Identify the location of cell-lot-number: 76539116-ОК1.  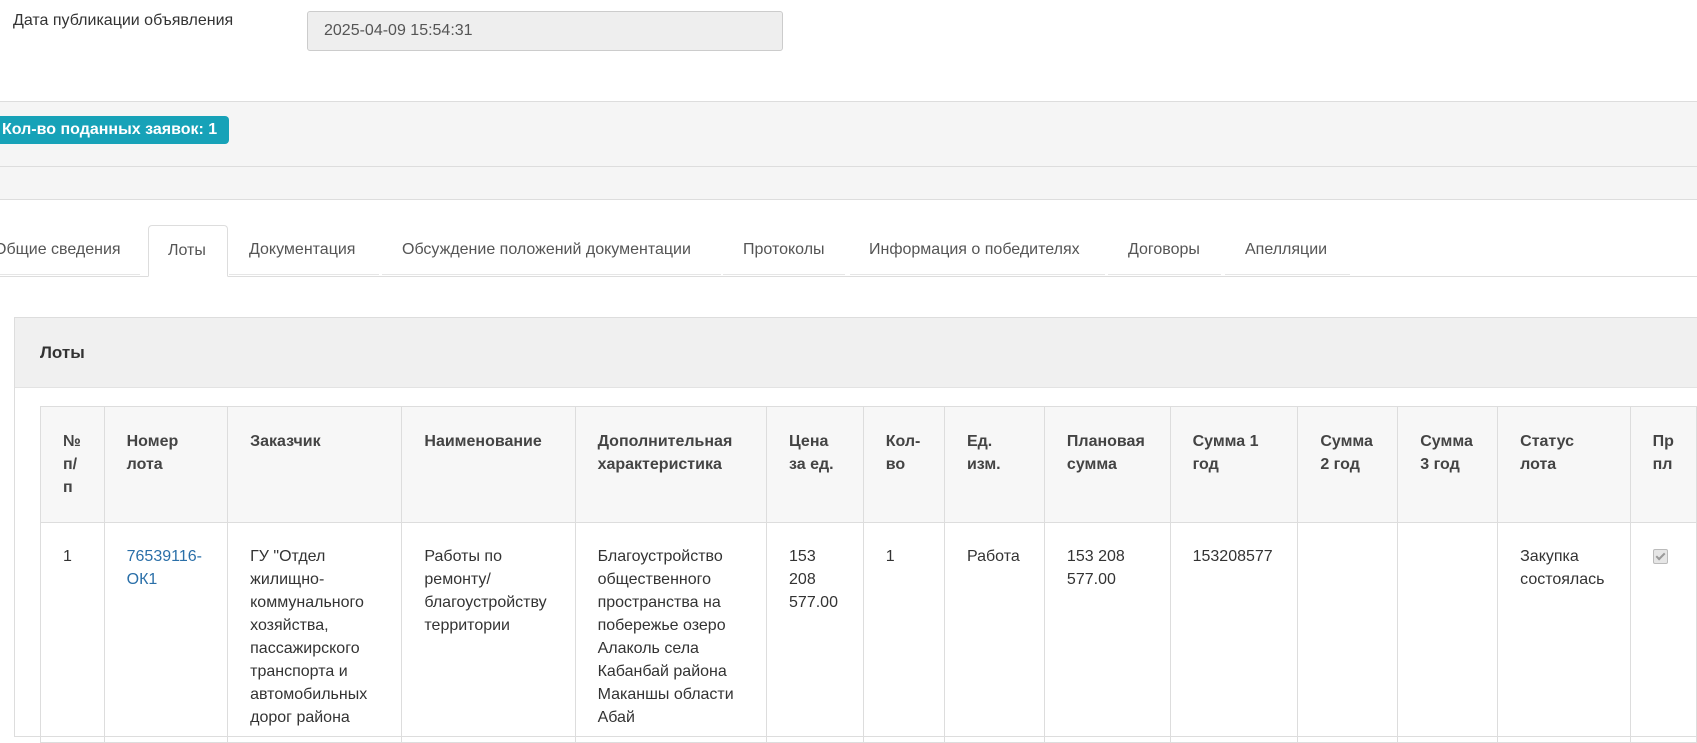
(166, 632).